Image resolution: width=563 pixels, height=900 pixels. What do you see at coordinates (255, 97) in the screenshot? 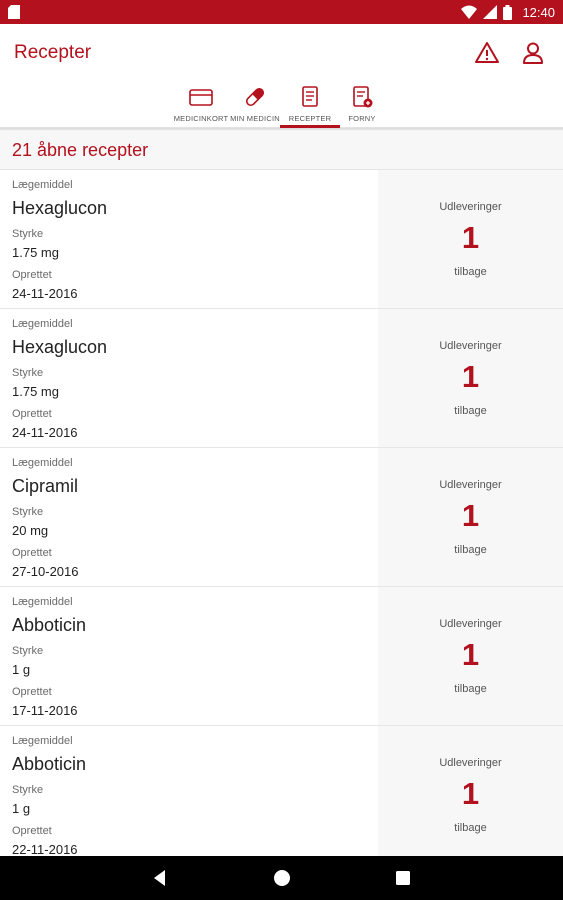
I see `pill-icon` at bounding box center [255, 97].